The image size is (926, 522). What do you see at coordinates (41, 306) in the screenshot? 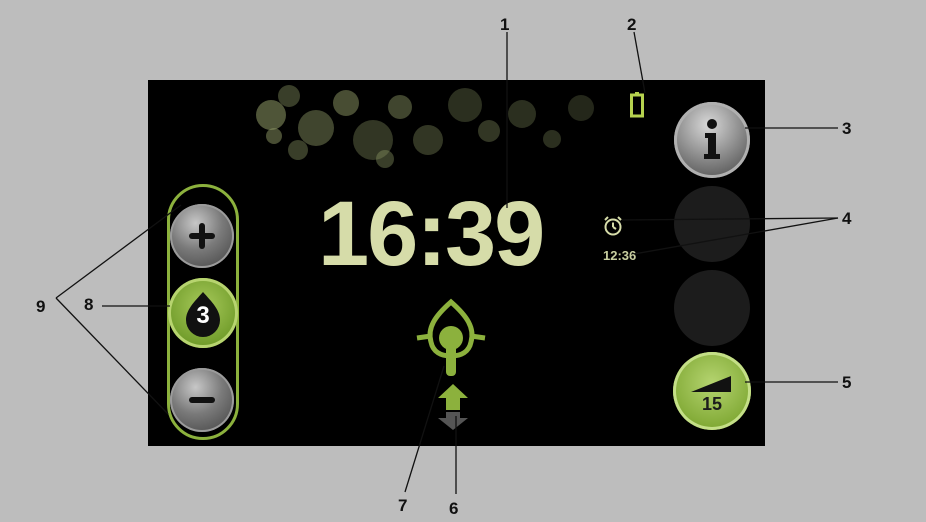
I see `callout-9: 9` at bounding box center [41, 306].